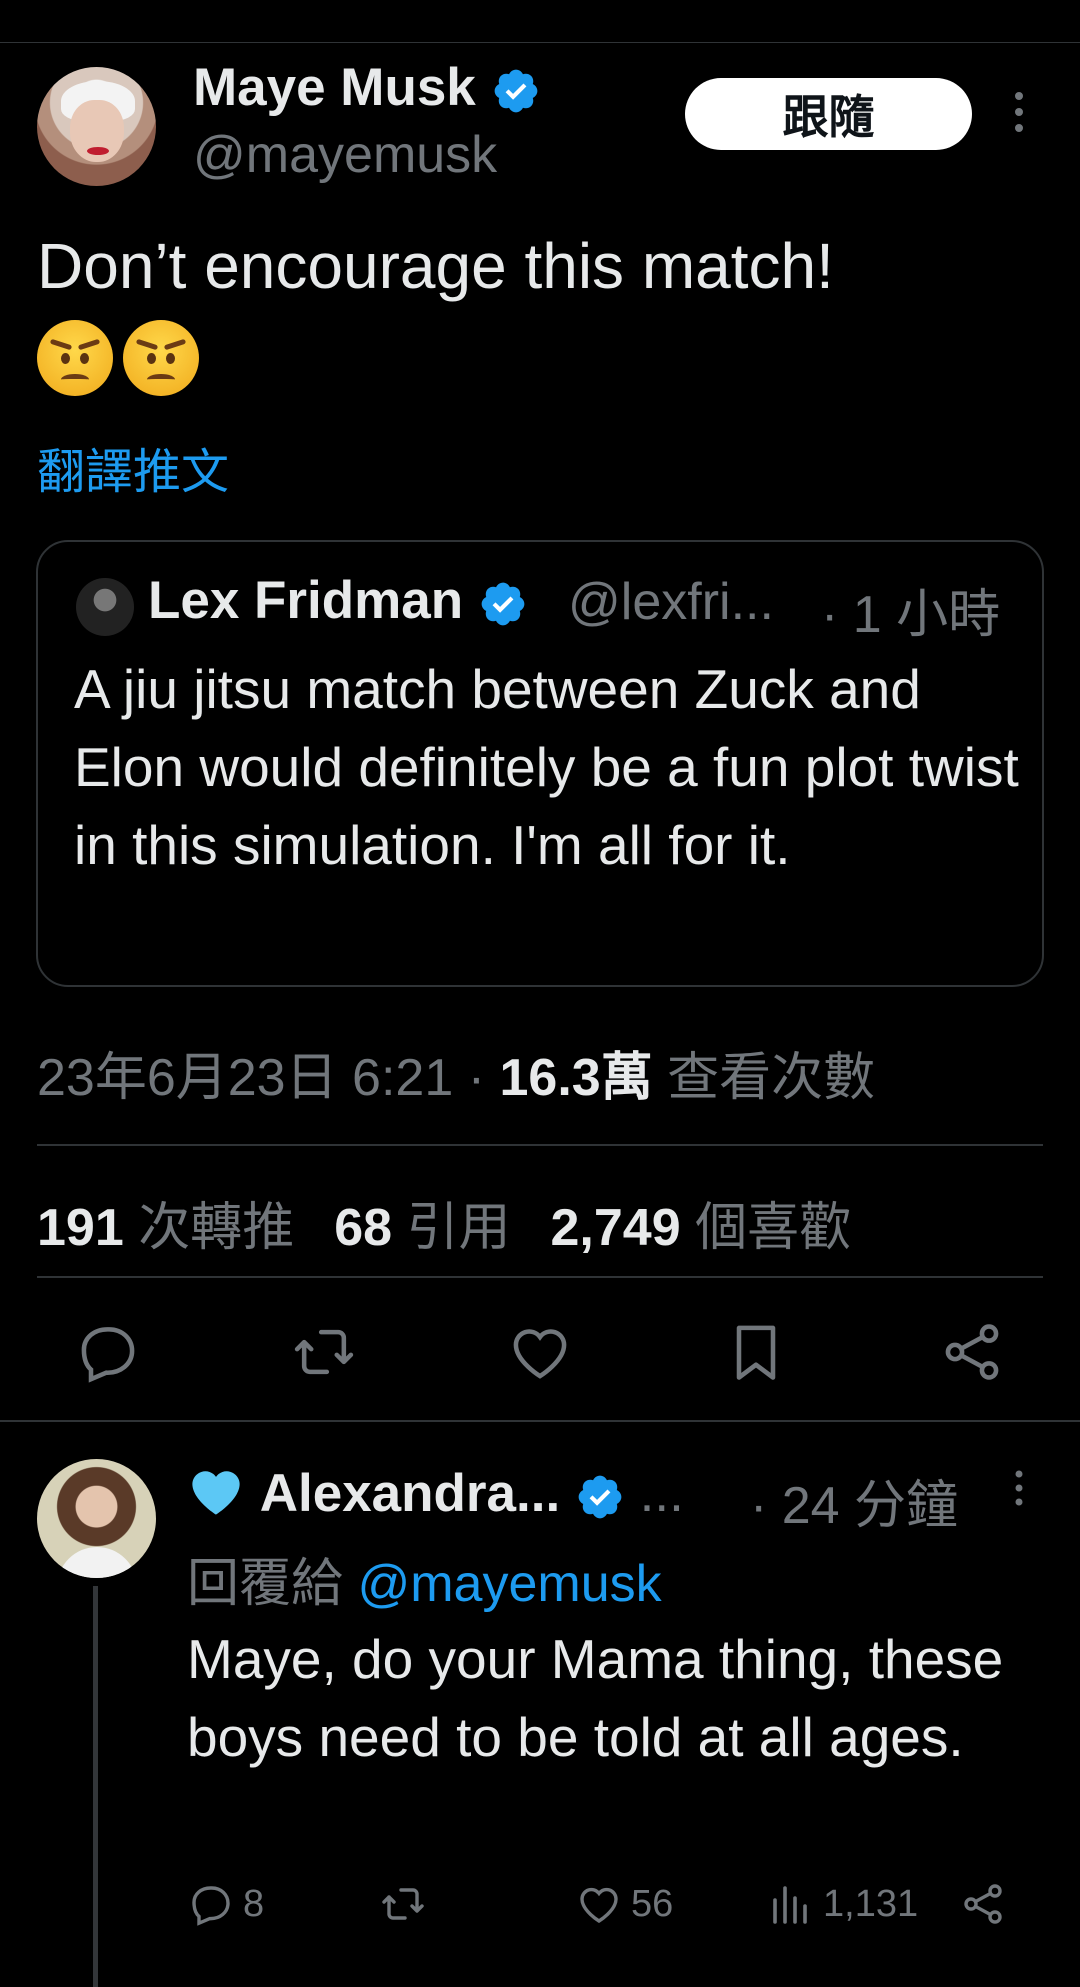 The height and width of the screenshot is (1987, 1080). Describe the element at coordinates (334, 87) in the screenshot. I see `author-name: Maye Musk` at that location.